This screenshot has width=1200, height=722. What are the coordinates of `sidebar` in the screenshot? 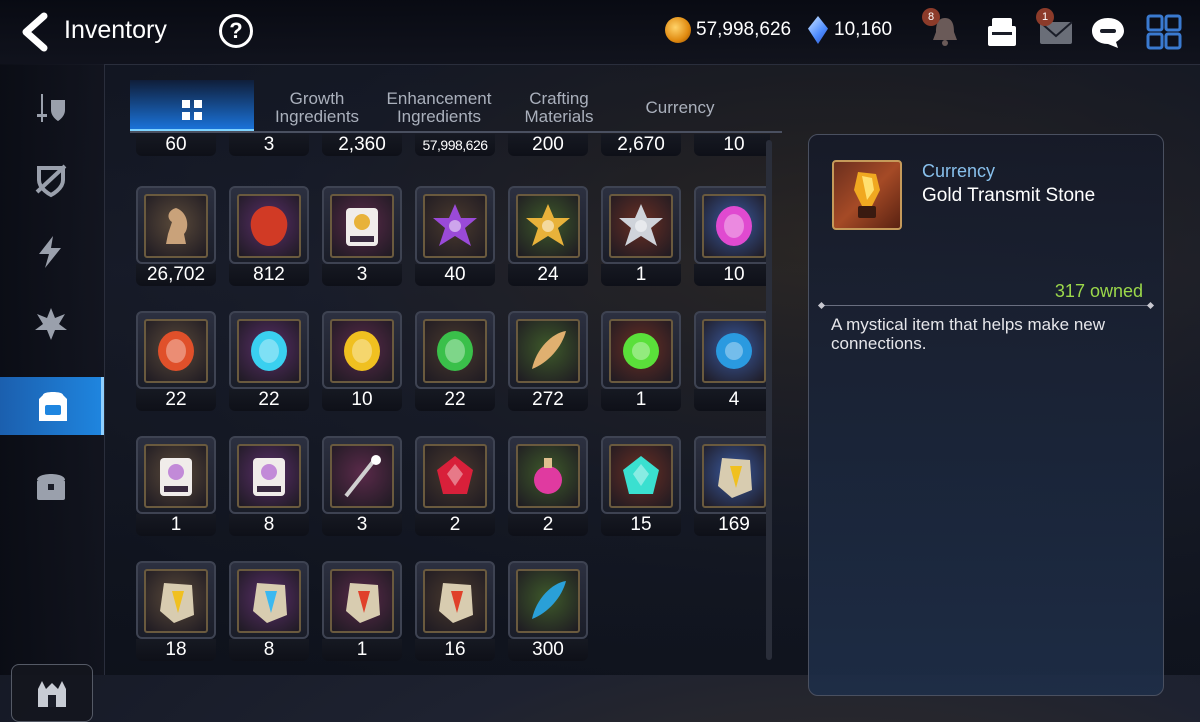 It's located at (52, 393).